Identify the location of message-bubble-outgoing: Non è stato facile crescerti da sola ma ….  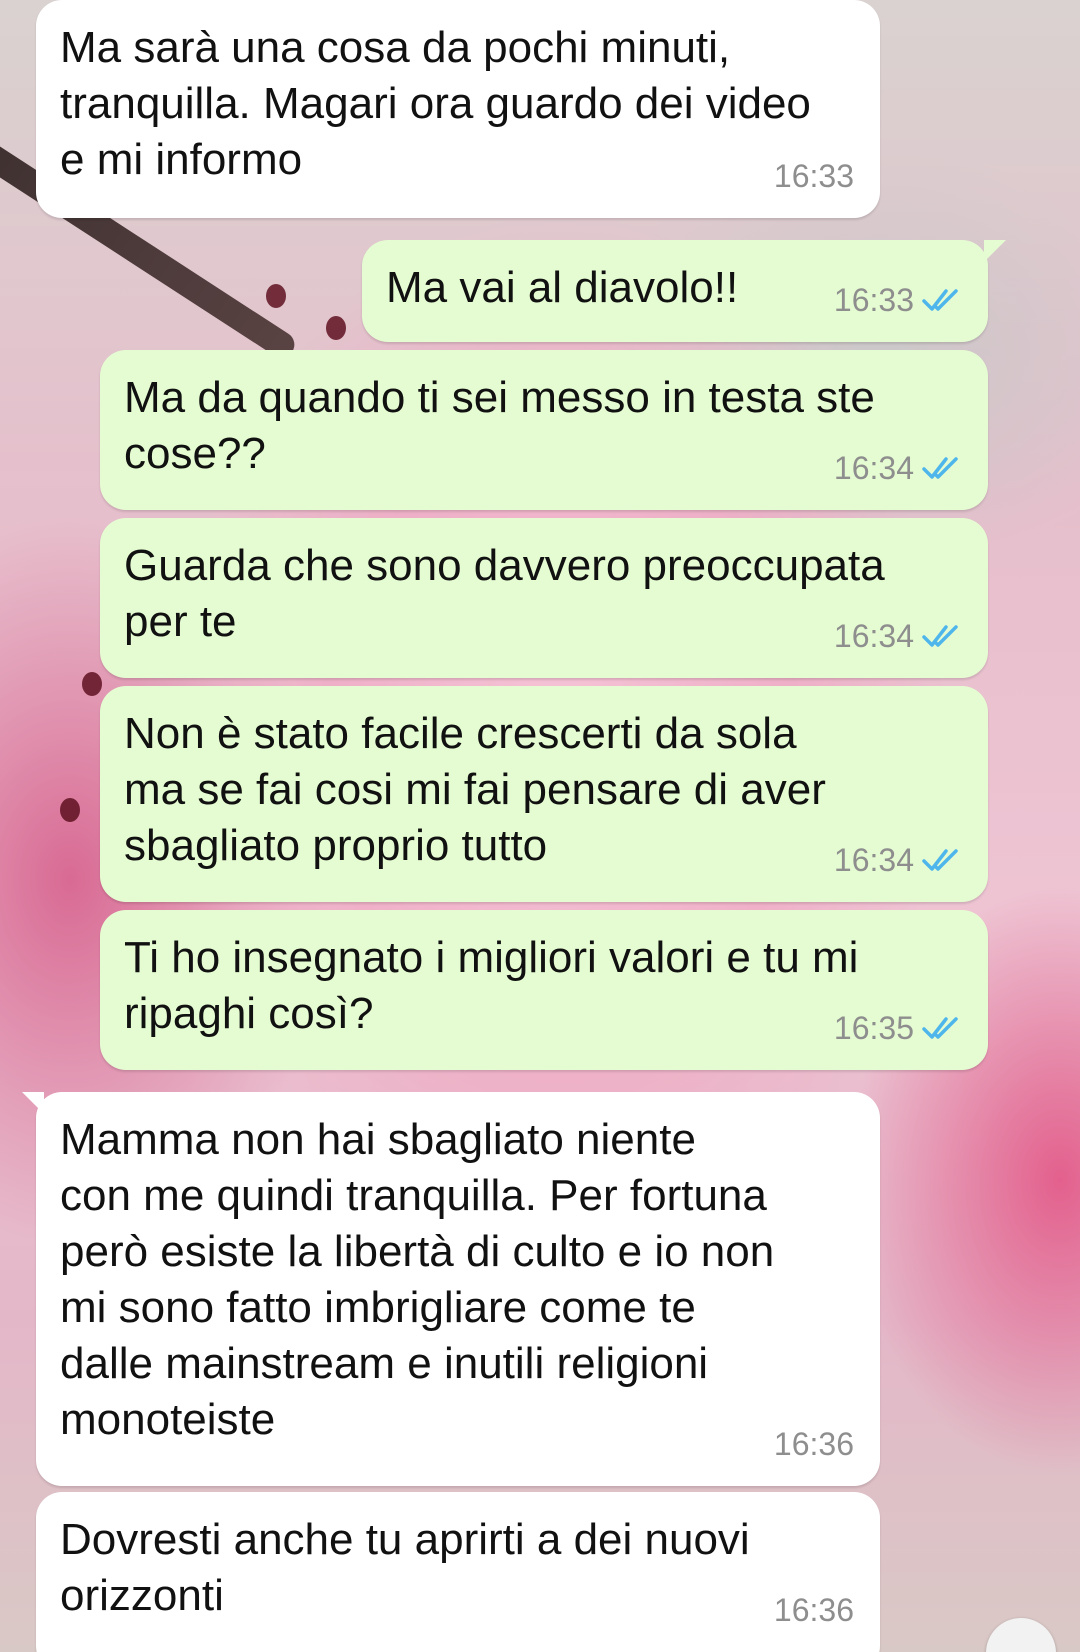
(544, 794).